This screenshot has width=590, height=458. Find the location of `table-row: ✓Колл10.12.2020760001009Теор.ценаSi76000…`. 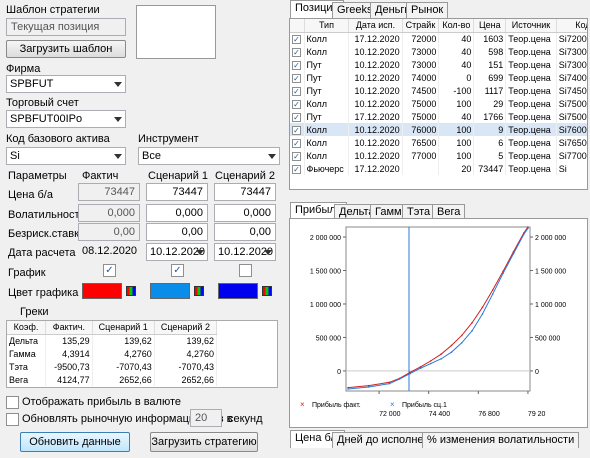

table-row: ✓Колл10.12.2020760001009Теор.ценаSi76000… is located at coordinates (438, 129).